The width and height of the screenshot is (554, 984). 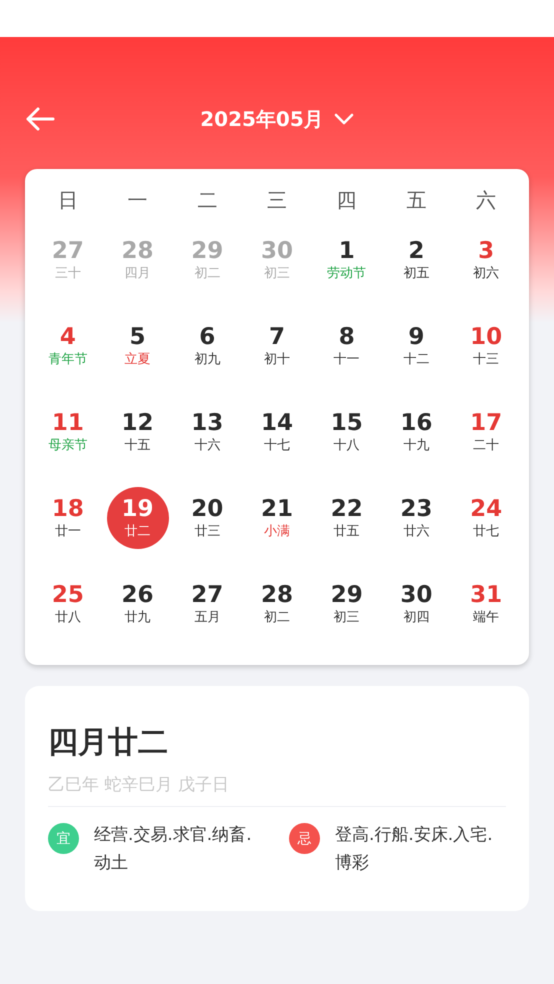 What do you see at coordinates (416, 518) in the screenshot?
I see `day-cell: 23 廿六` at bounding box center [416, 518].